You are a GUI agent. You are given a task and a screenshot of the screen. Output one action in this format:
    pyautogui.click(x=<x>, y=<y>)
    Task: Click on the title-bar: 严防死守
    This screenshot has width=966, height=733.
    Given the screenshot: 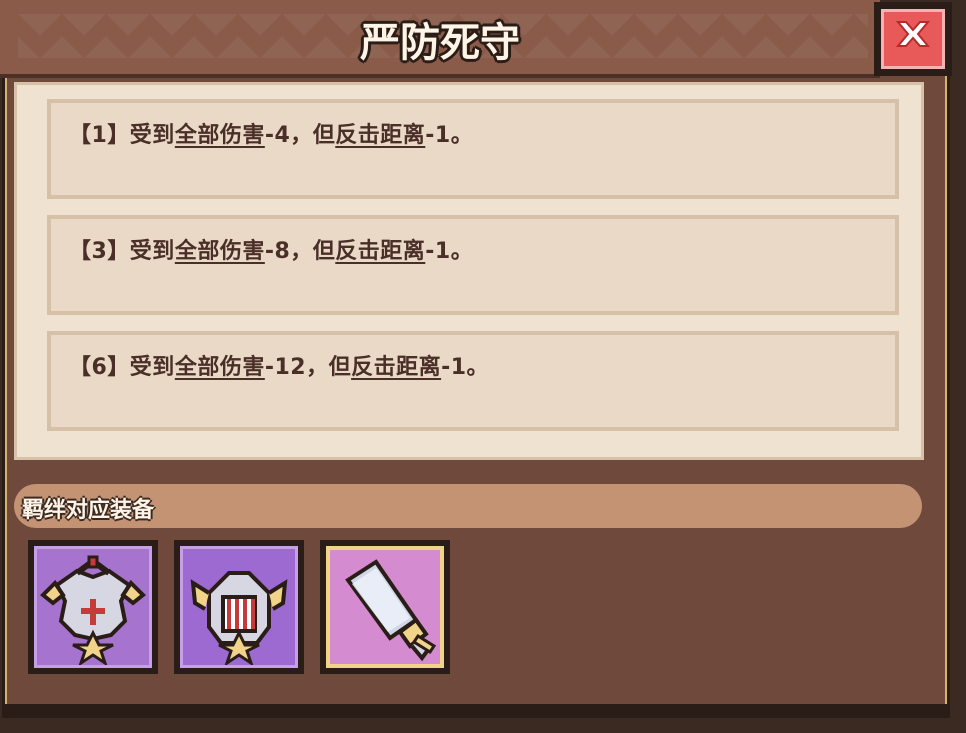 What is the action you would take?
    pyautogui.click(x=440, y=39)
    